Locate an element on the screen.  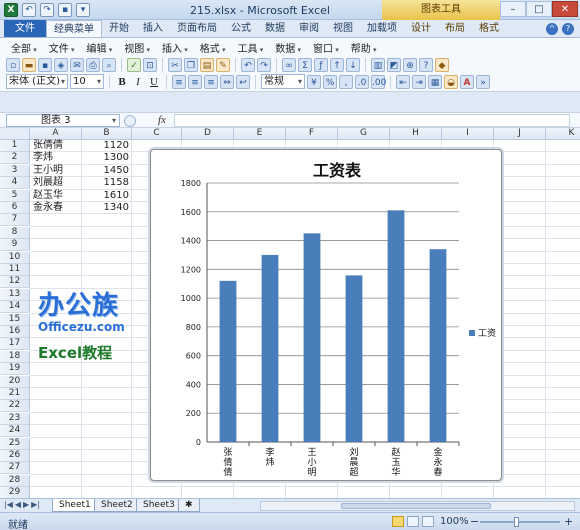
cell-name: 王小明 is located at coordinates (56, 171).